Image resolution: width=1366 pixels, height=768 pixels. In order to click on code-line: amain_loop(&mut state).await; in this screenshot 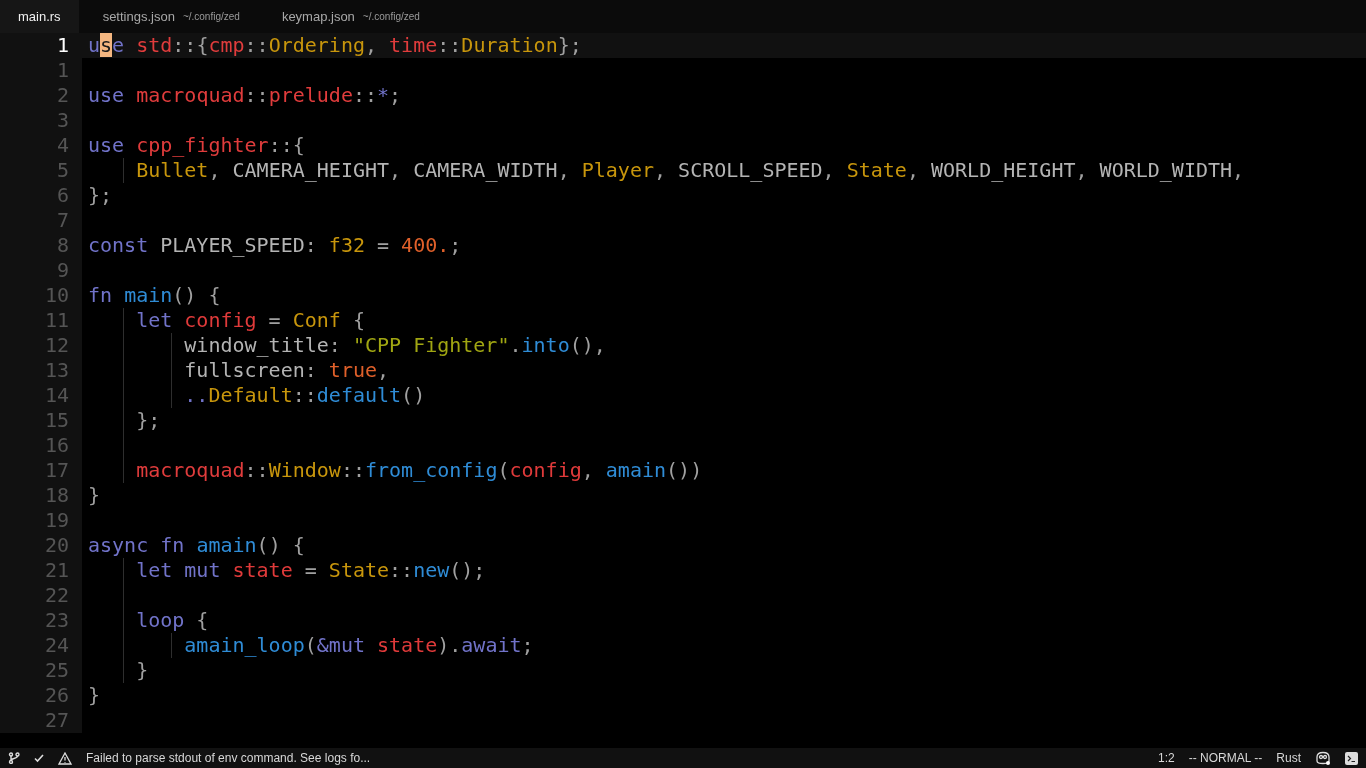, I will do `click(358, 645)`.